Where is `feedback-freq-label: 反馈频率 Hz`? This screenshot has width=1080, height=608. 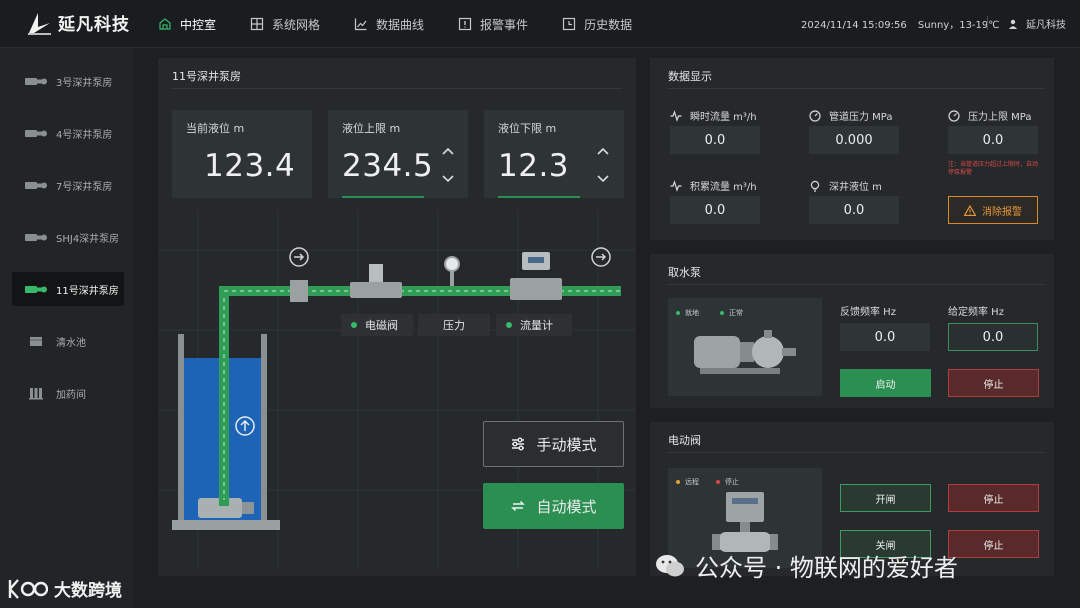
feedback-freq-label: 反馈频率 Hz is located at coordinates (868, 312).